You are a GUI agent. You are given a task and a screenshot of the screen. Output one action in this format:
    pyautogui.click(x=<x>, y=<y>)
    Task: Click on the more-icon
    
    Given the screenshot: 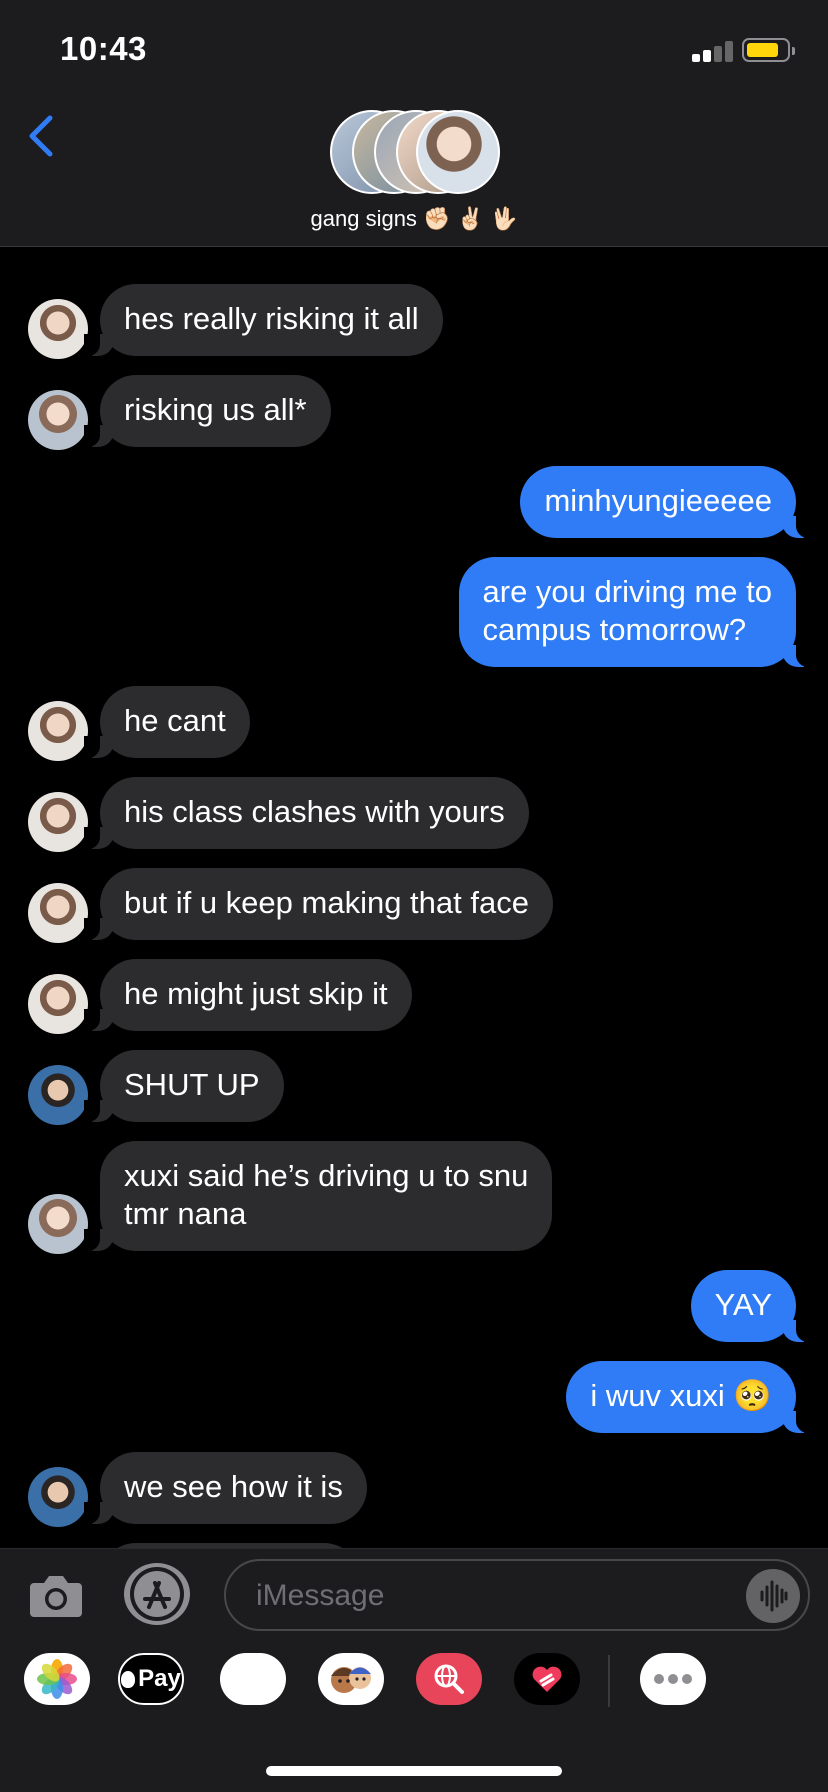 What is the action you would take?
    pyautogui.click(x=673, y=1679)
    